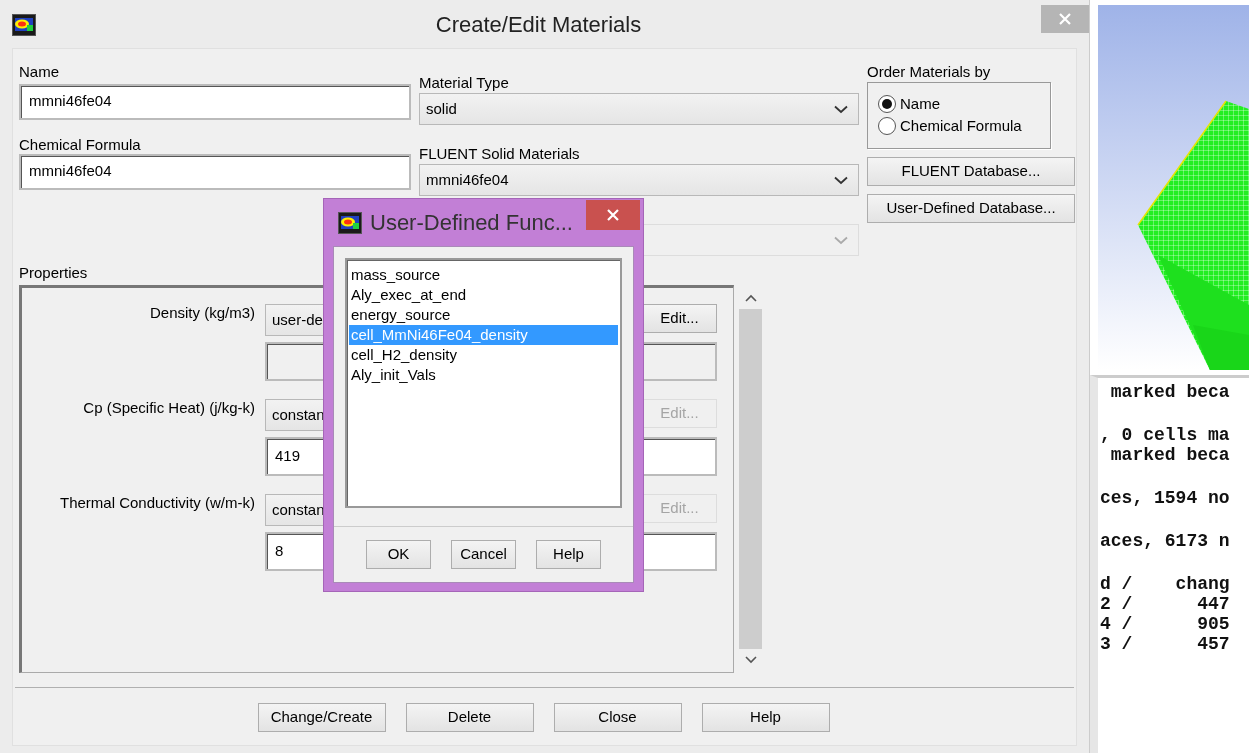 This screenshot has width=1249, height=753. What do you see at coordinates (1165, 584) in the screenshot?
I see `console-line: d / chang` at bounding box center [1165, 584].